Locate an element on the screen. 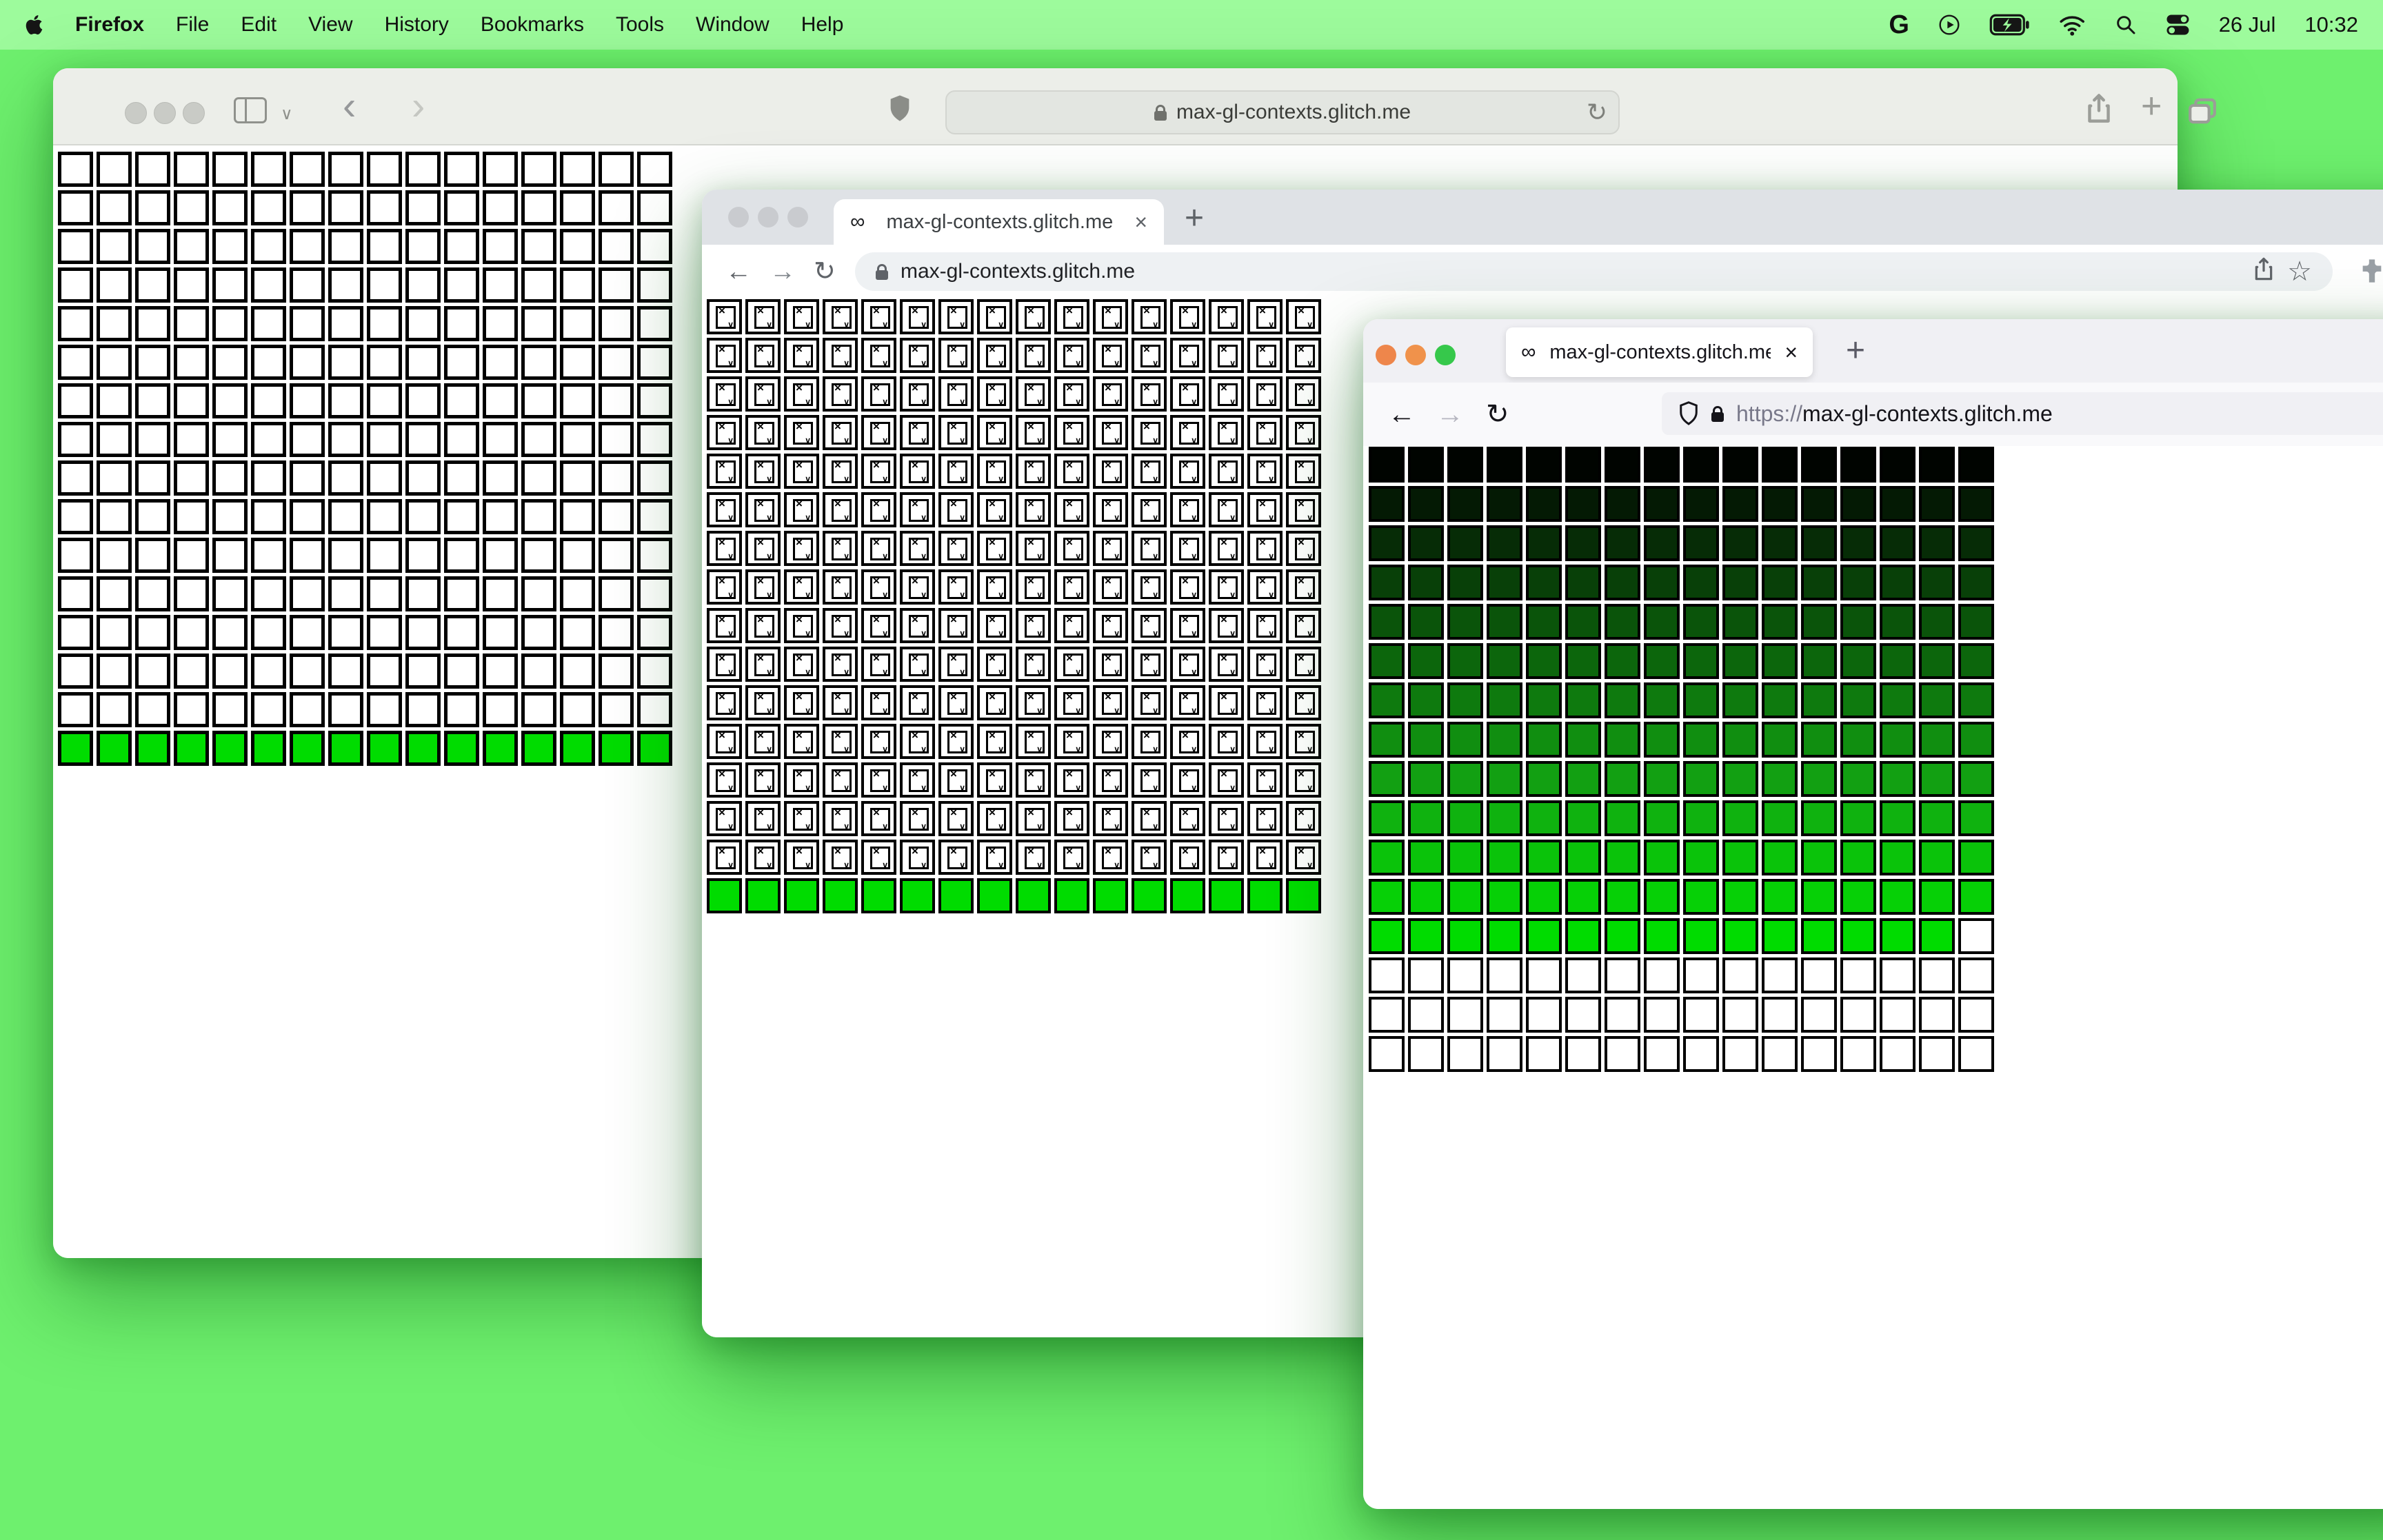 The width and height of the screenshot is (2383, 1540). menu-item-bookmarks: Bookmarks is located at coordinates (532, 25).